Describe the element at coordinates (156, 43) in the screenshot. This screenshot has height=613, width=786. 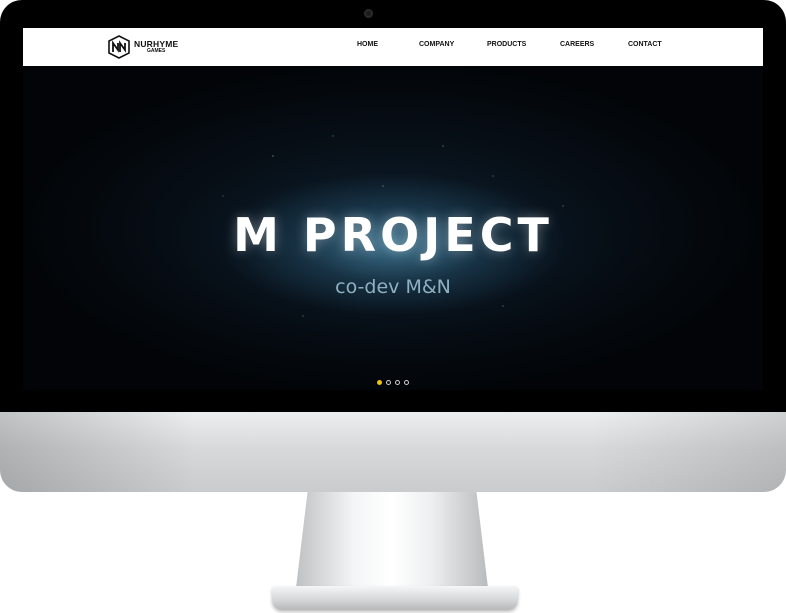
I see `brand-name: NURHYME` at that location.